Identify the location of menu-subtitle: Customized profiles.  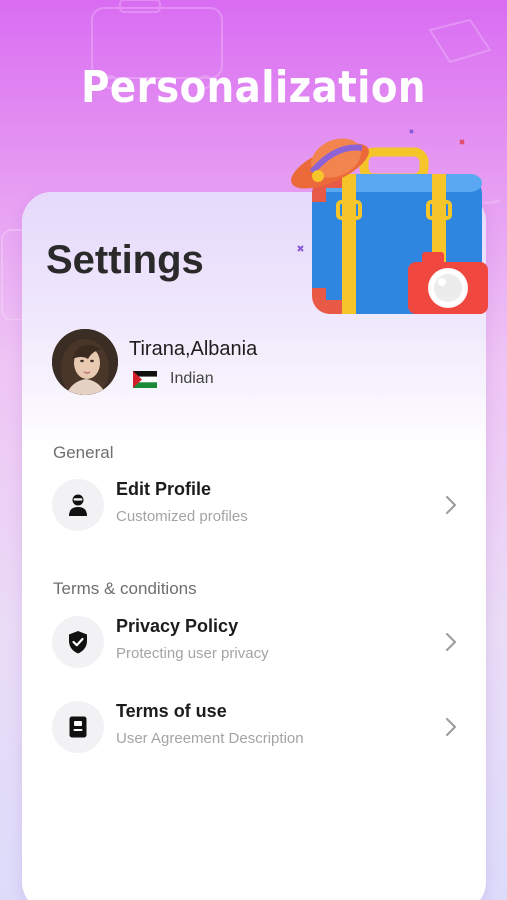
(182, 516).